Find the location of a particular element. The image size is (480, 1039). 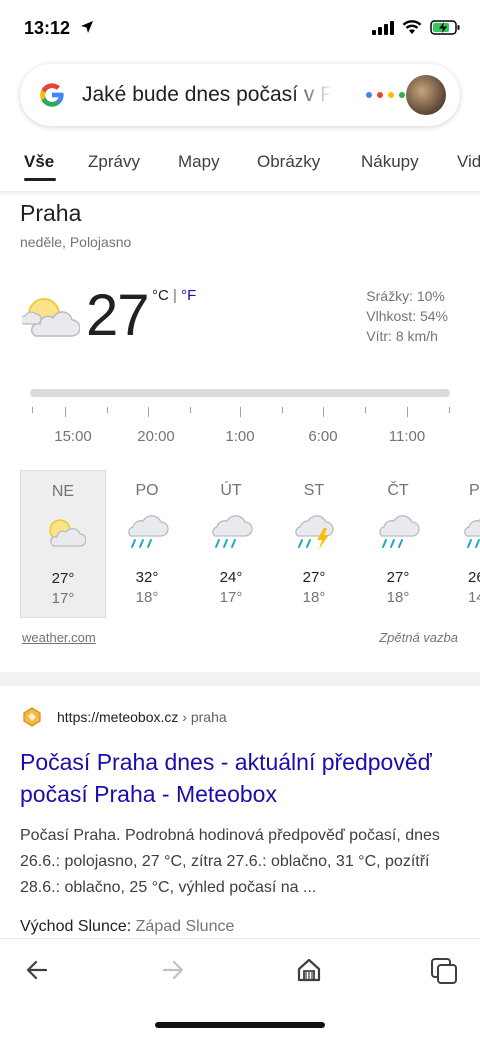

day-high: 24° is located at coordinates (231, 577).